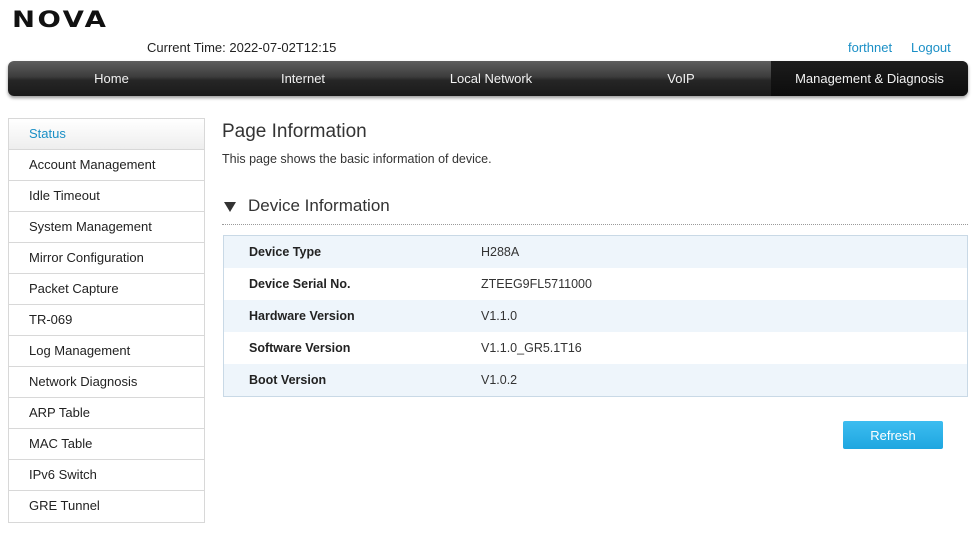 This screenshot has width=977, height=546. What do you see at coordinates (595, 348) in the screenshot?
I see `table-row: Software Version V1.1.0_GR5.1T16` at bounding box center [595, 348].